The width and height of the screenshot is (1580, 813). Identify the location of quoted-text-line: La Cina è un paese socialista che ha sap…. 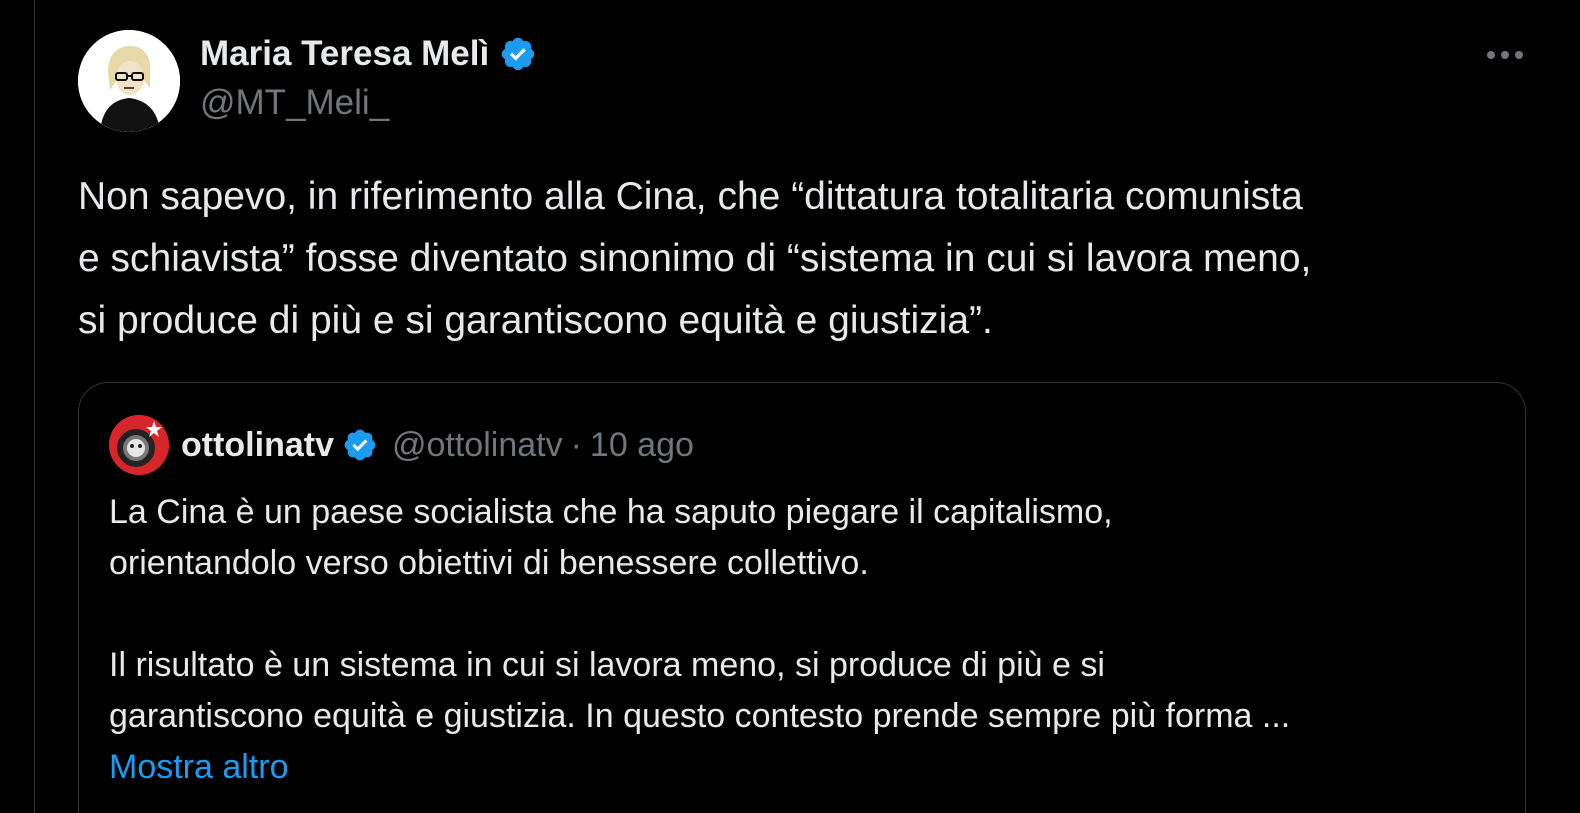
(611, 512).